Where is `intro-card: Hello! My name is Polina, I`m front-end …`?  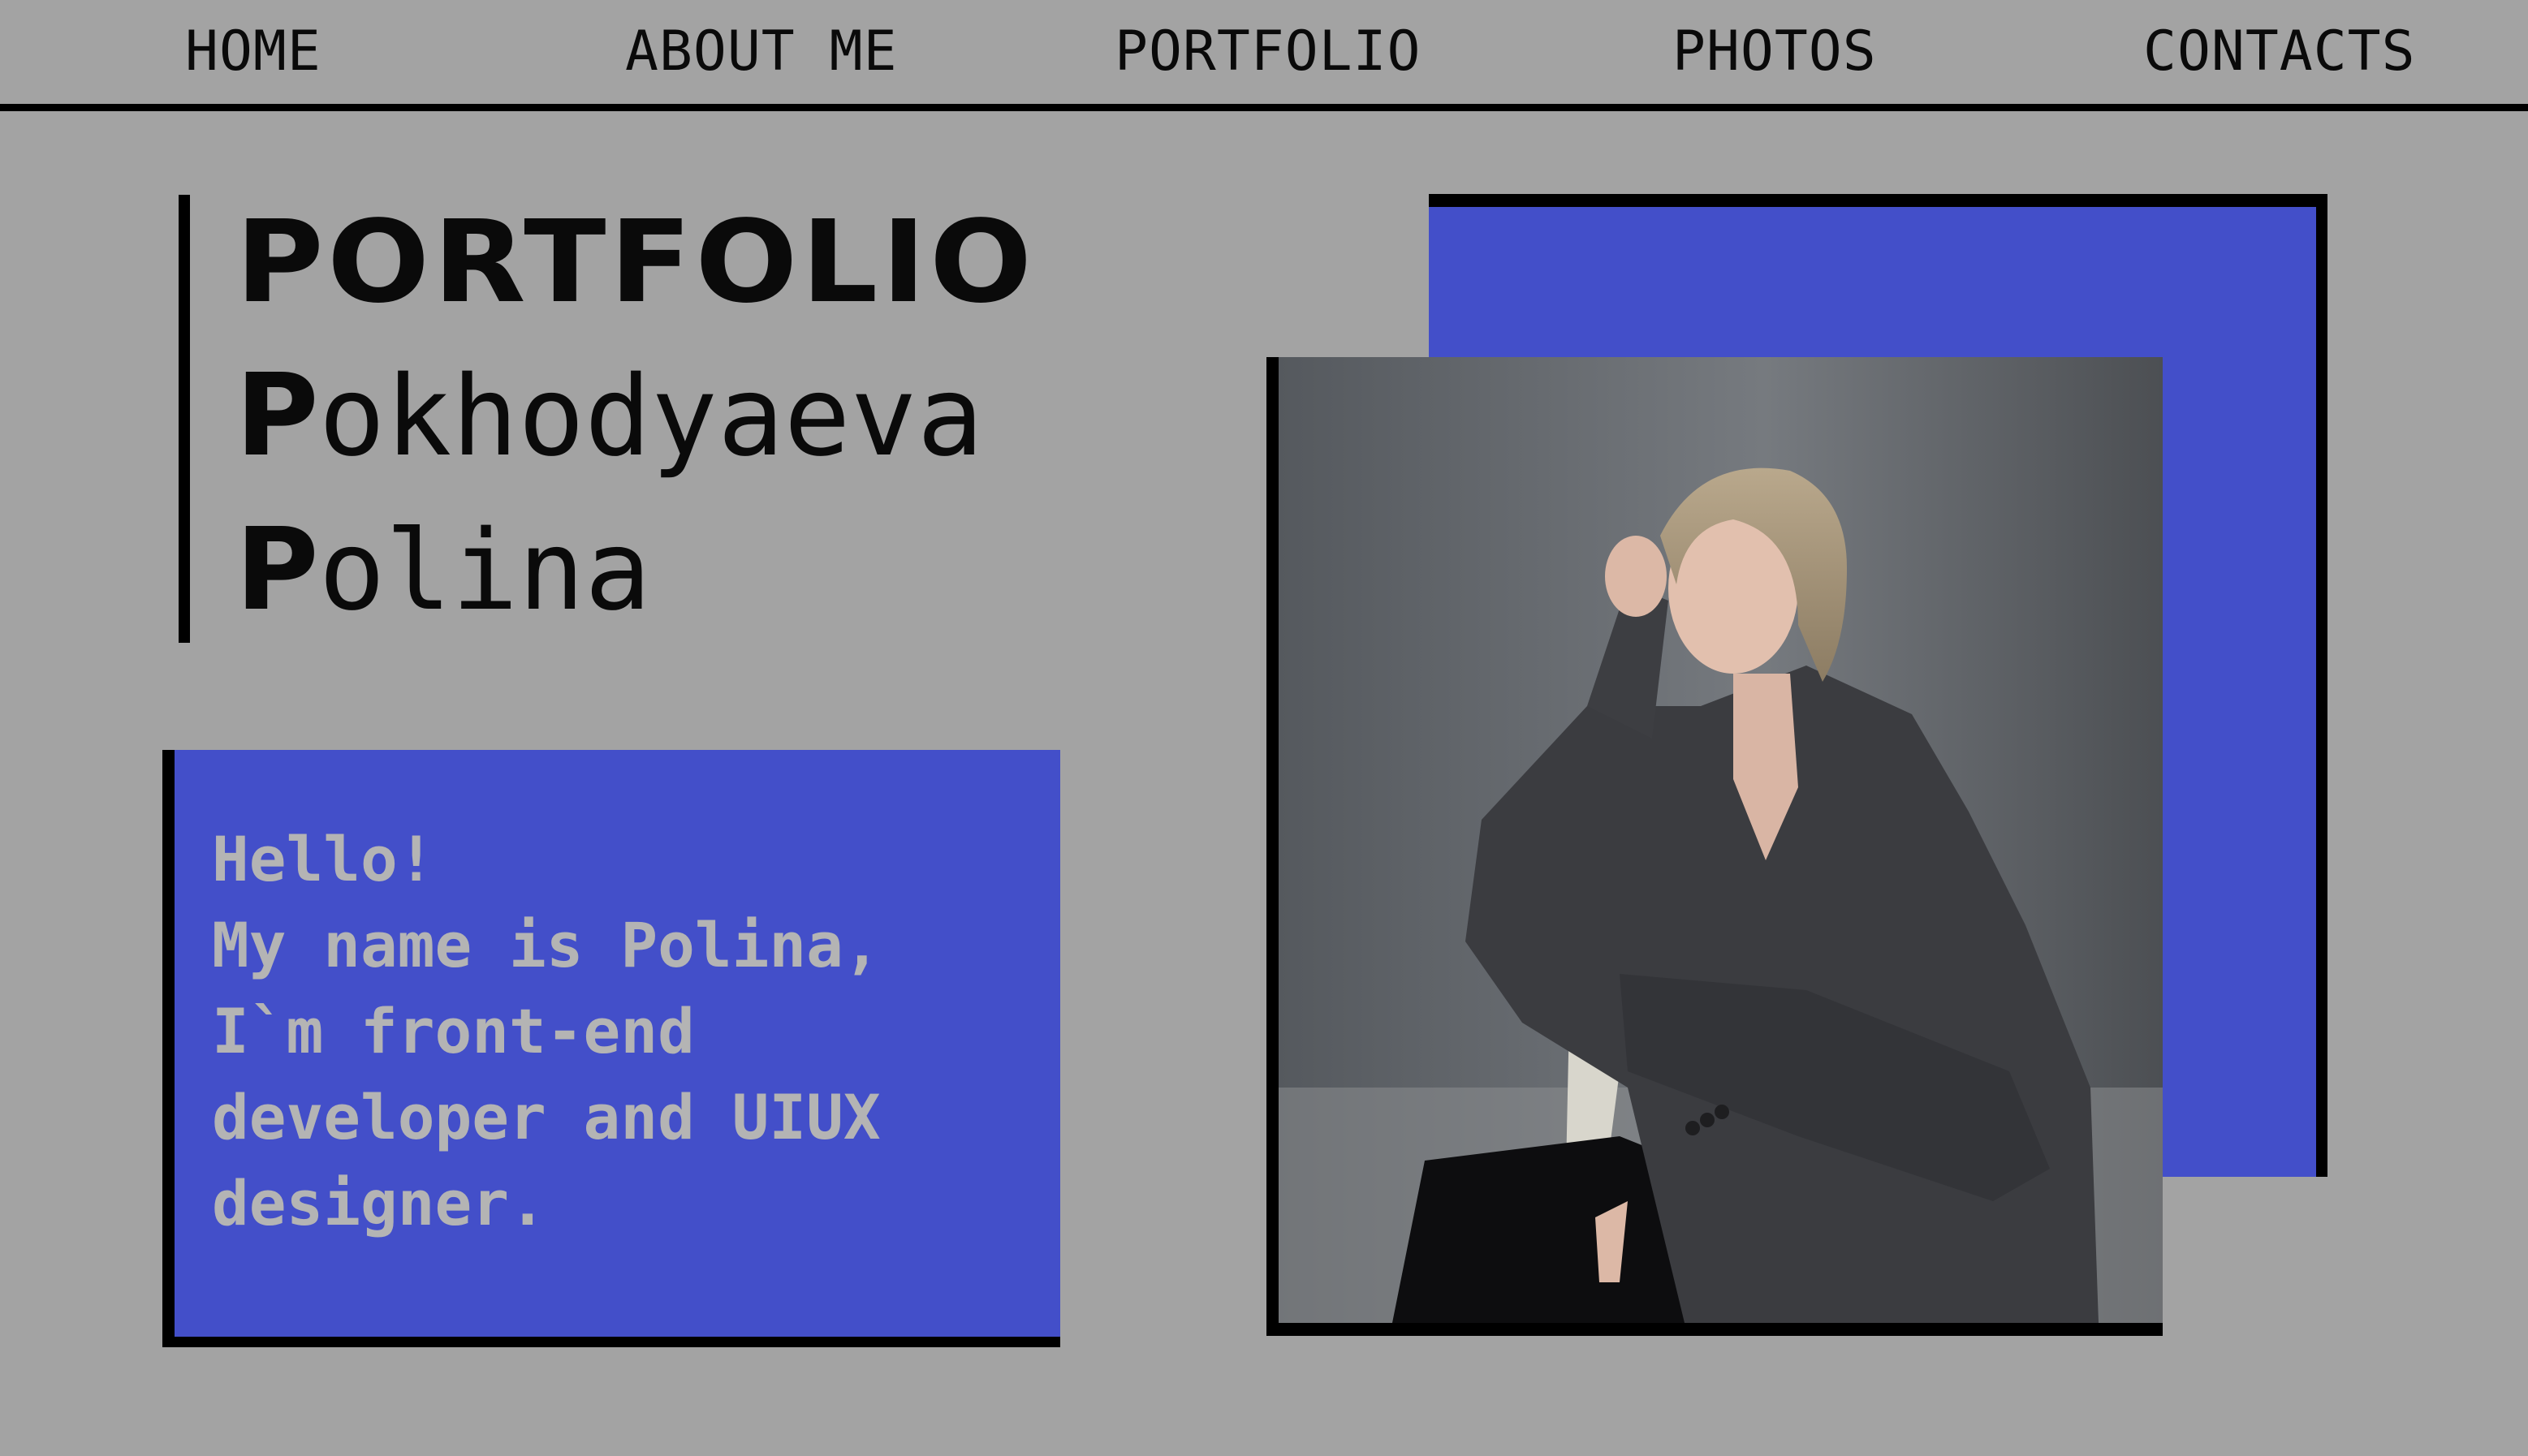 intro-card: Hello! My name is Polina, I`m front-end … is located at coordinates (617, 1044).